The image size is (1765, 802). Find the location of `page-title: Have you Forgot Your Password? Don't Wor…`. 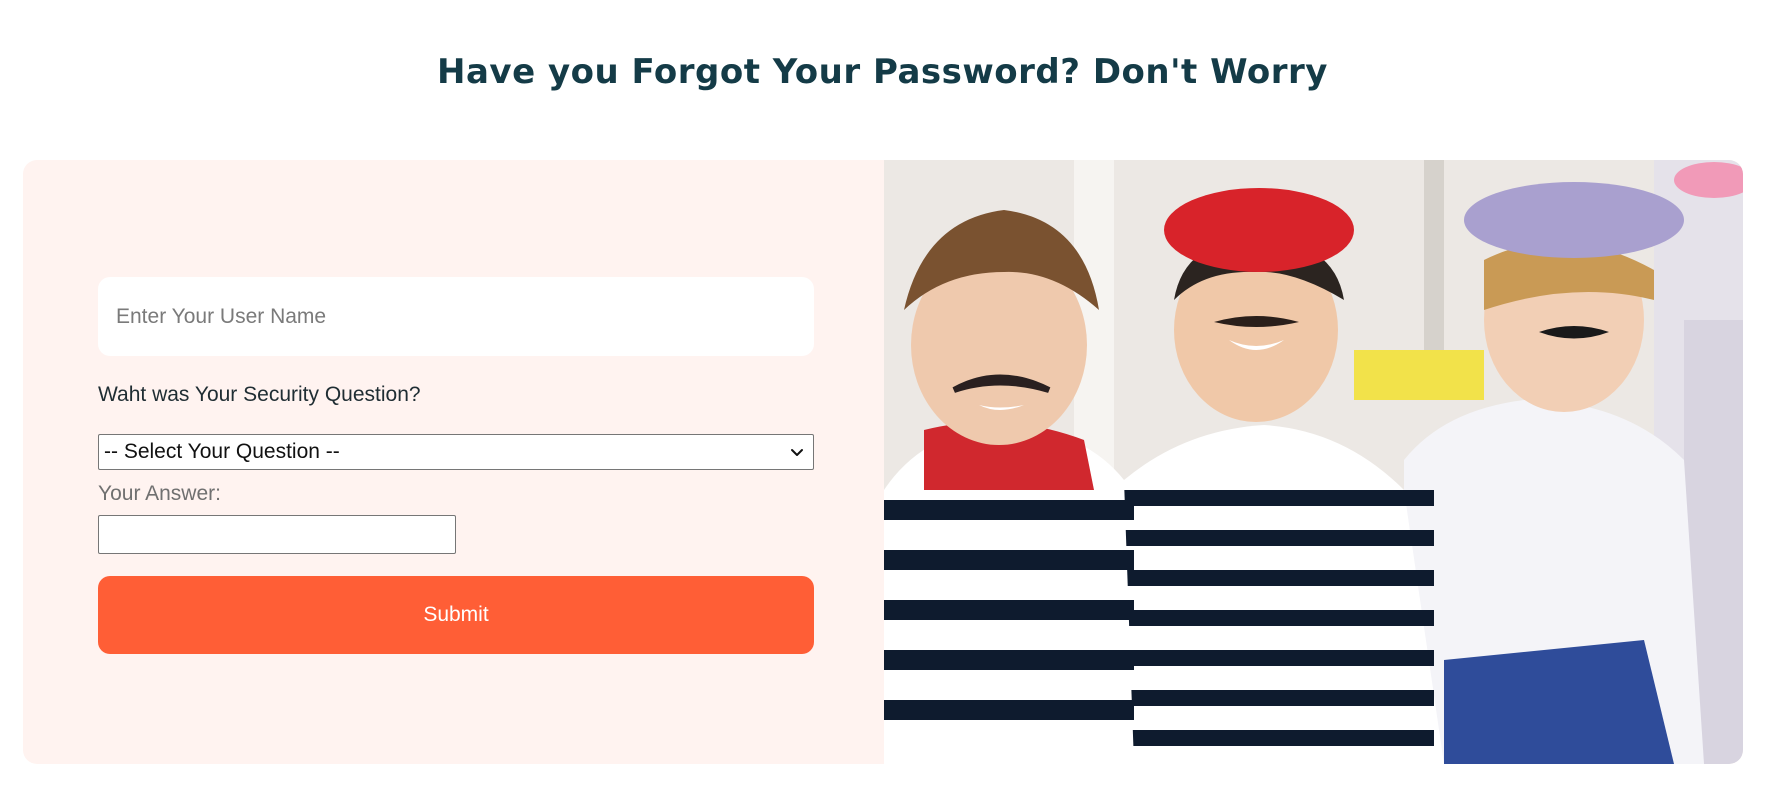

page-title: Have you Forgot Your Password? Don't Wor… is located at coordinates (882, 72).